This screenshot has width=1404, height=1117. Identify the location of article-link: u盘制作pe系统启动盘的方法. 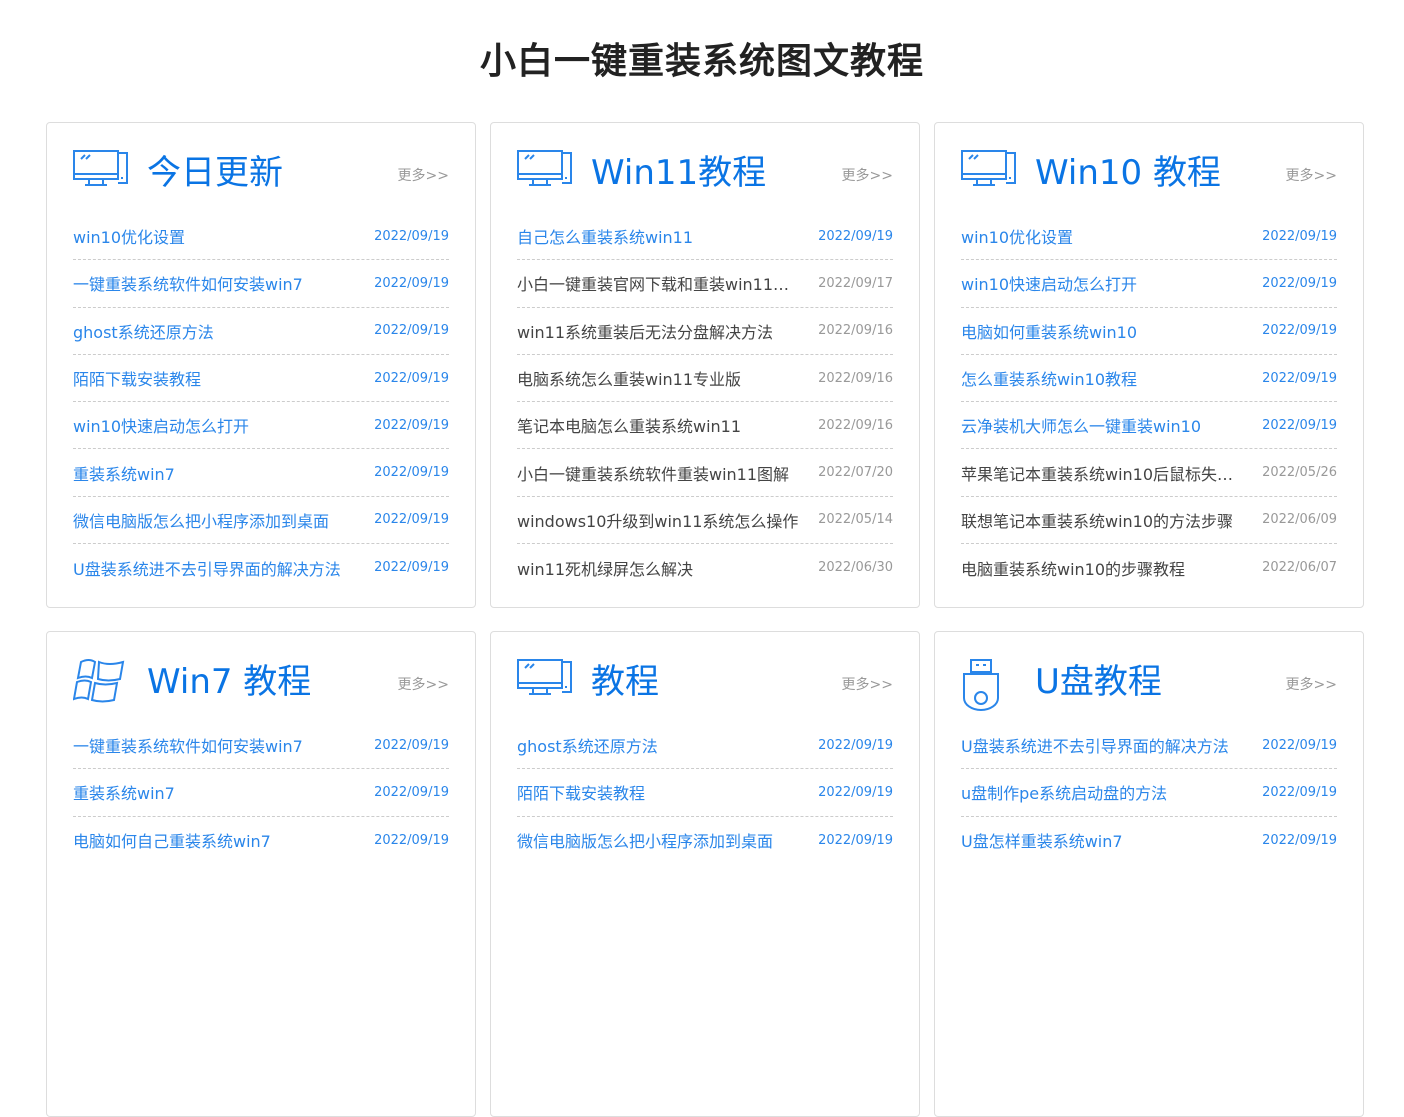
(1064, 792).